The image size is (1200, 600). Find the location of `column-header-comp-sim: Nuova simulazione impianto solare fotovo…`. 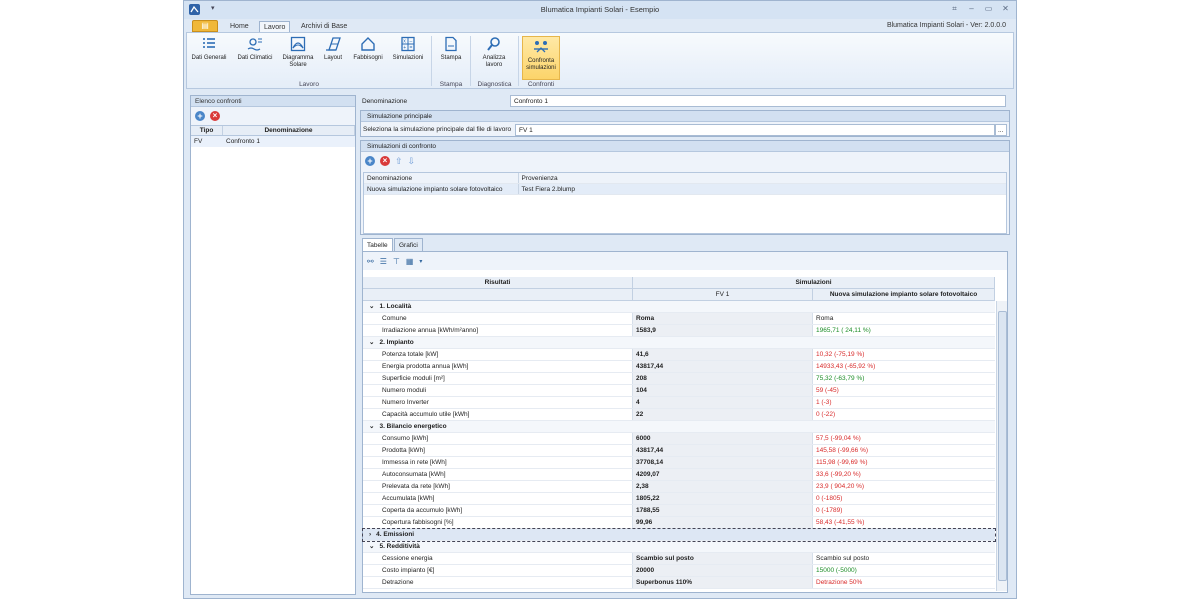

column-header-comp-sim: Nuova simulazione impianto solare fotovo… is located at coordinates (904, 295).